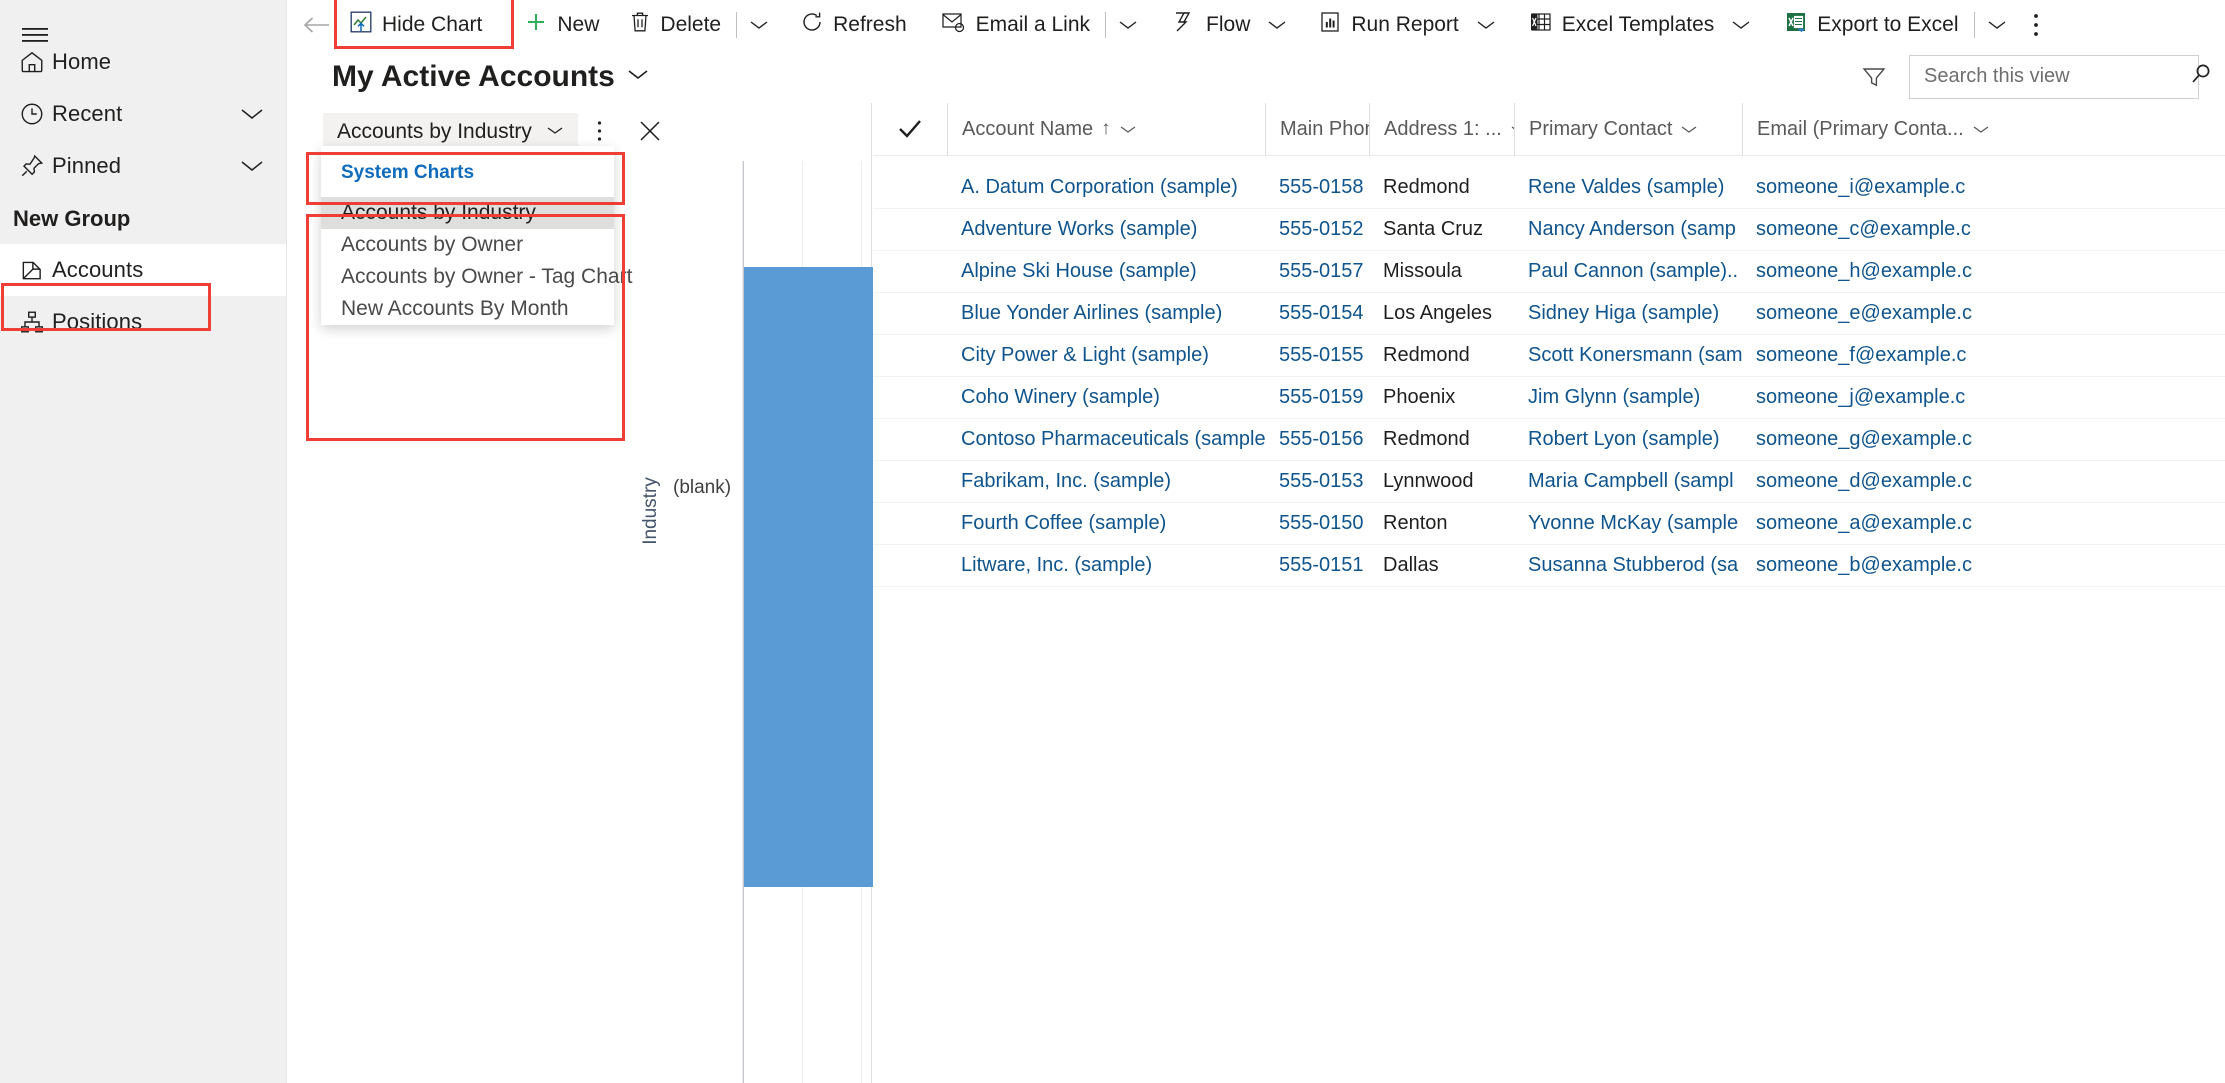  I want to click on search-box, so click(2059, 76).